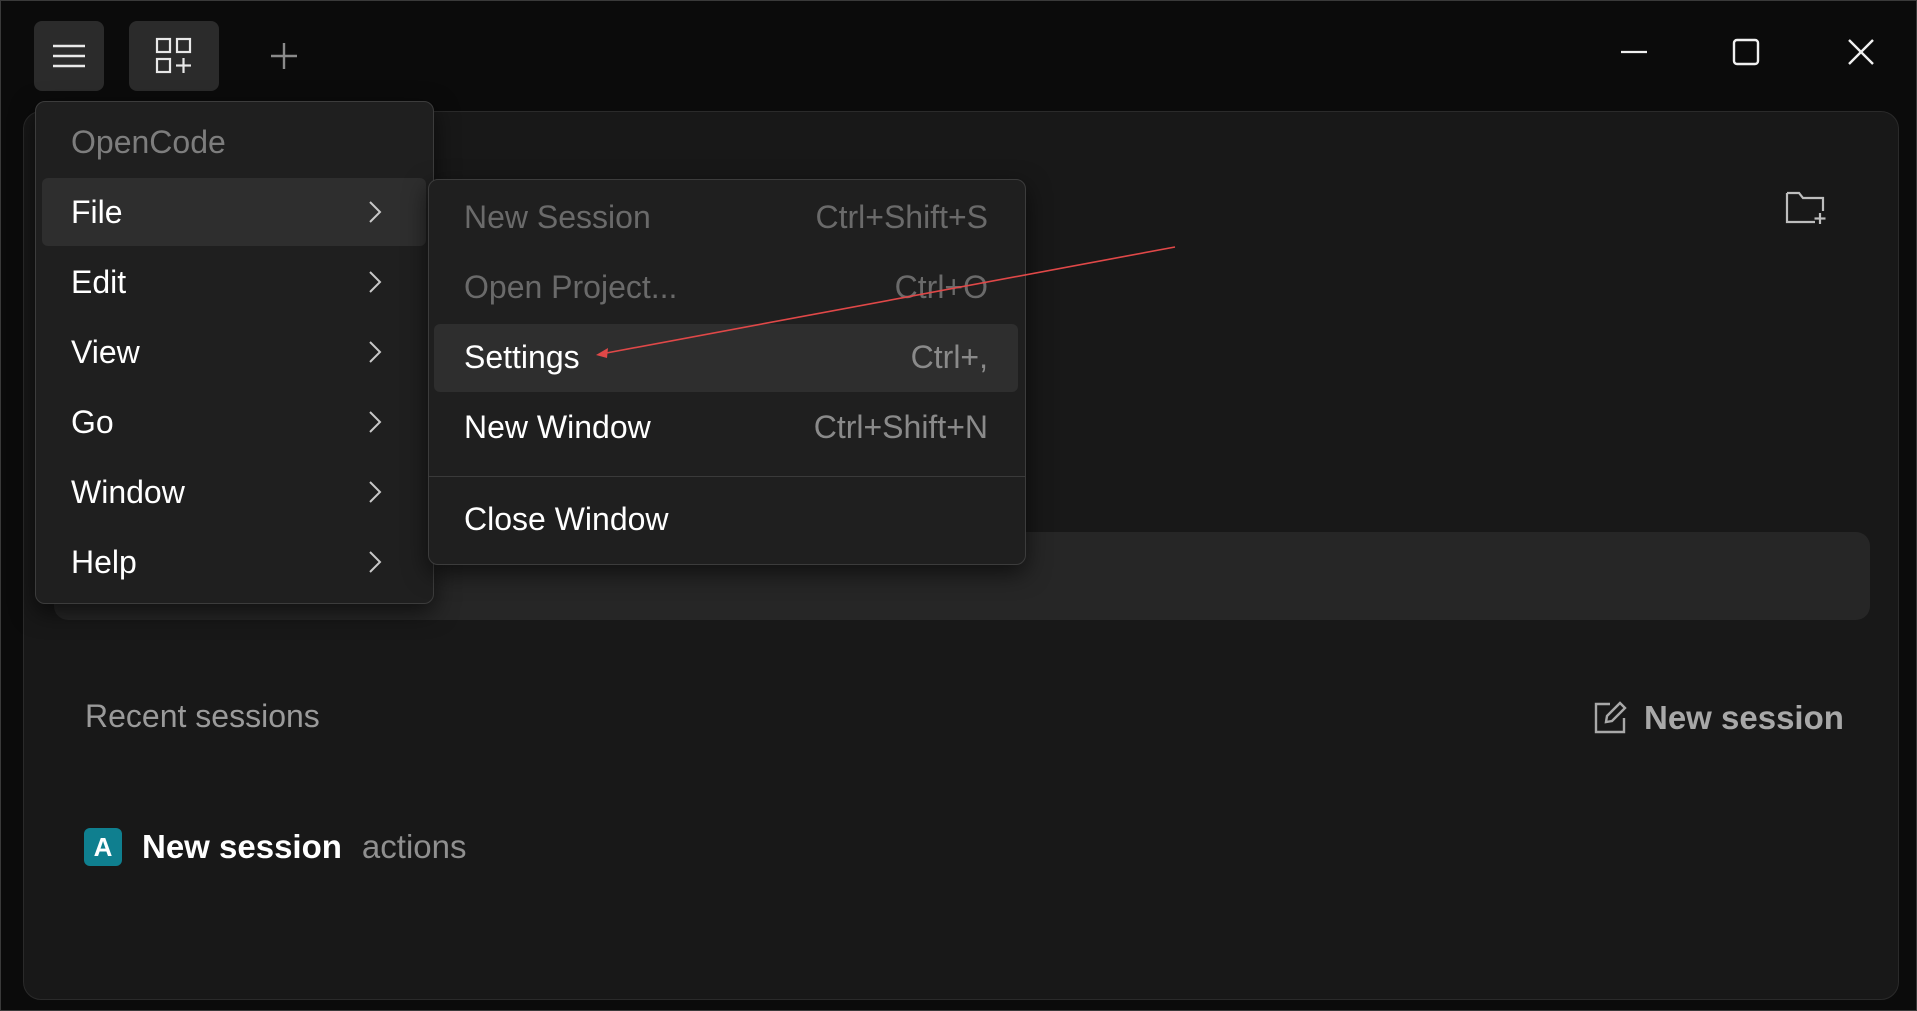 The image size is (1917, 1011). I want to click on submenu-item-label: Close Window, so click(566, 519).